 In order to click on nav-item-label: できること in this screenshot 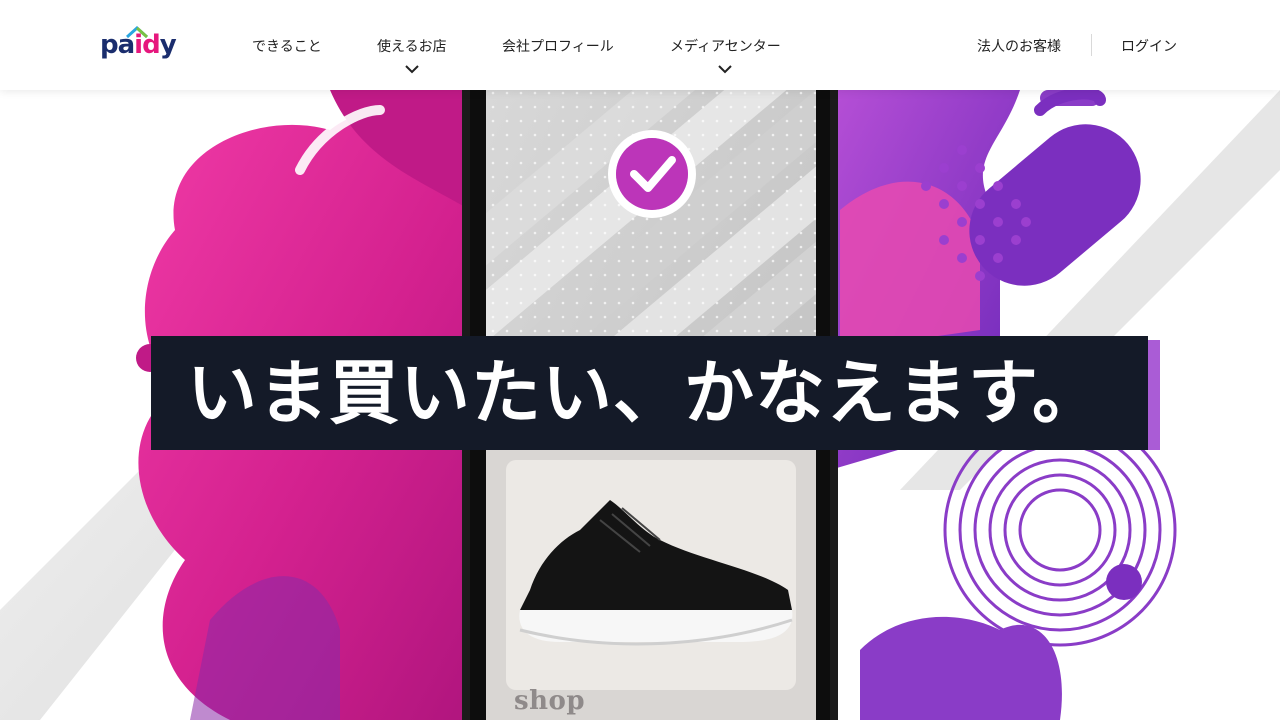, I will do `click(287, 47)`.